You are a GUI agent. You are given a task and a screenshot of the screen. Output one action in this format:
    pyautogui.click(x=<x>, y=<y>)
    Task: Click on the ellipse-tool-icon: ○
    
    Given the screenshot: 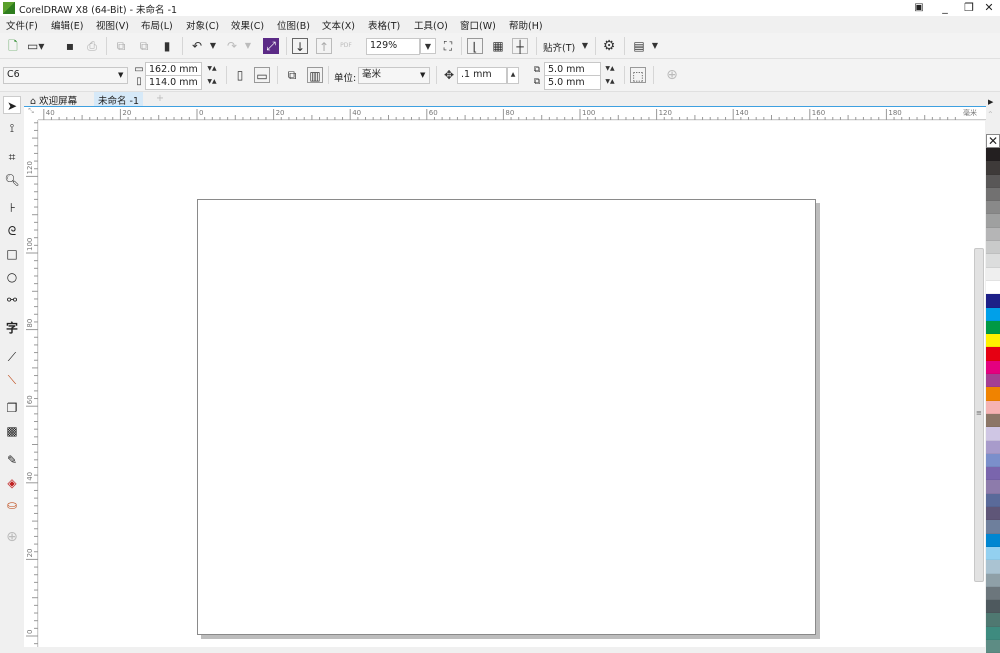 What is the action you would take?
    pyautogui.click(x=12, y=277)
    